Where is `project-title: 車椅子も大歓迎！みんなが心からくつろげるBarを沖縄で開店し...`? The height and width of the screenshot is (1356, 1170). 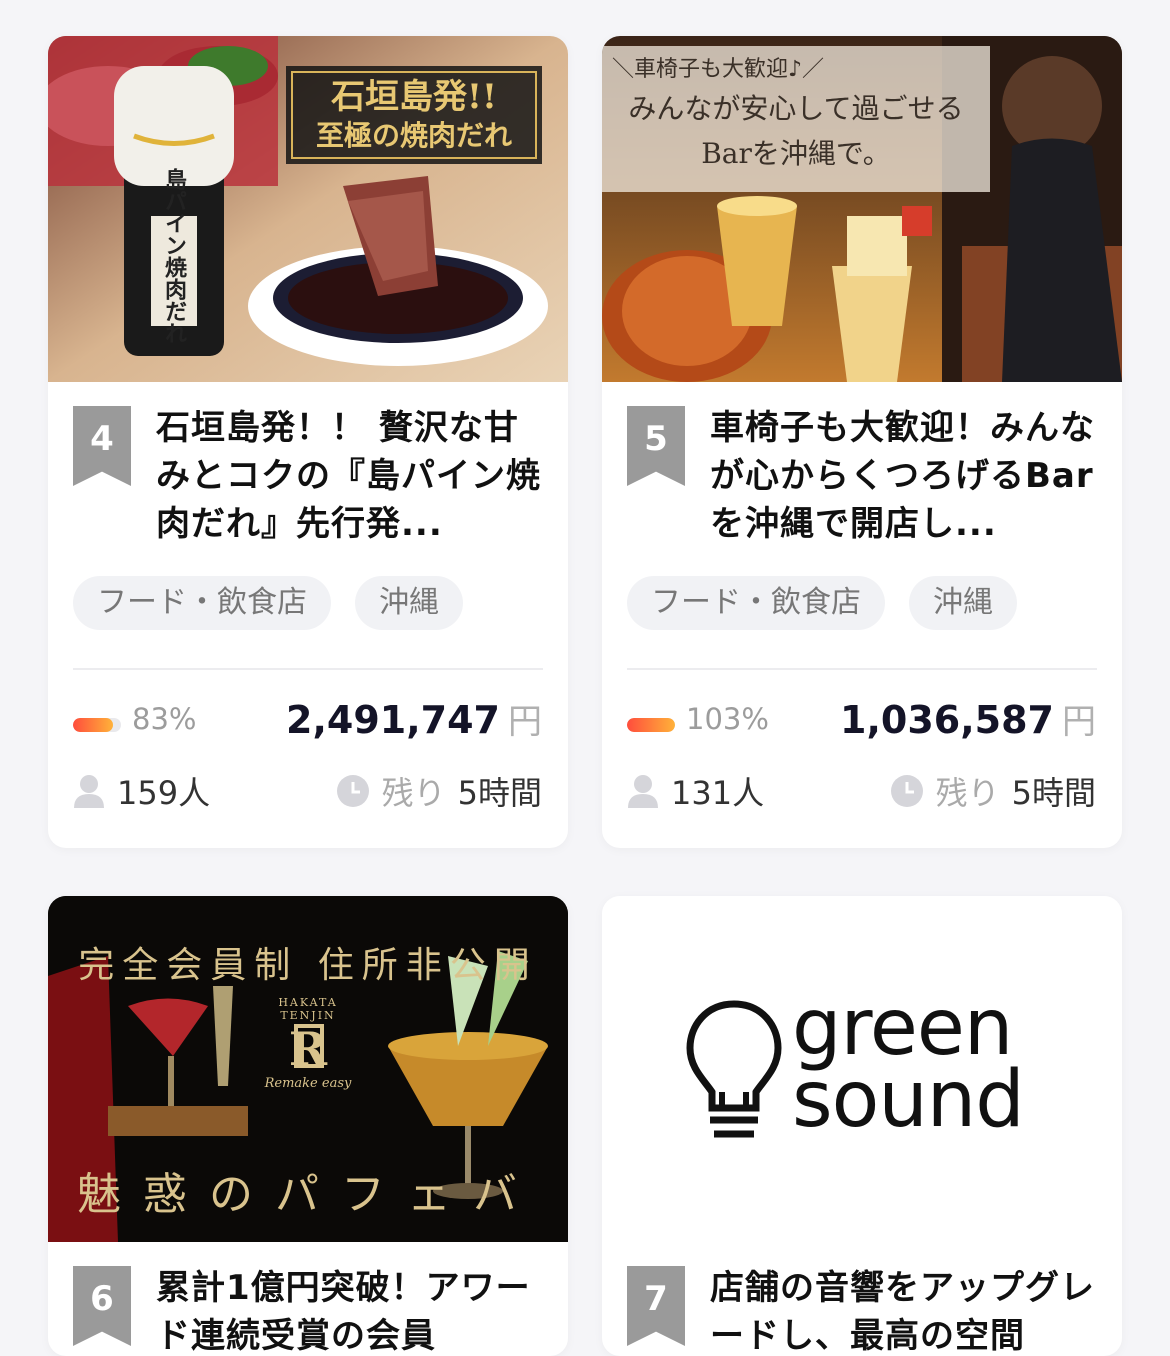
project-title: 車椅子も大歓迎！みんなが心からくつろげるBarを沖縄で開店し... is located at coordinates (905, 476).